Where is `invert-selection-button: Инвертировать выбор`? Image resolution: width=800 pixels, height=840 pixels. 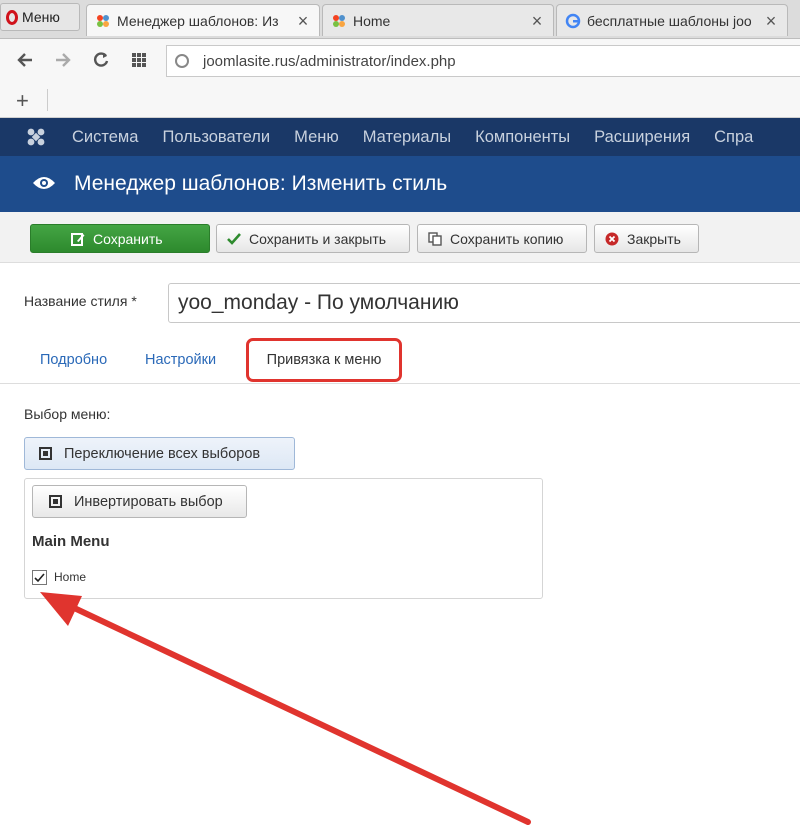 invert-selection-button: Инвертировать выбор is located at coordinates (139, 501).